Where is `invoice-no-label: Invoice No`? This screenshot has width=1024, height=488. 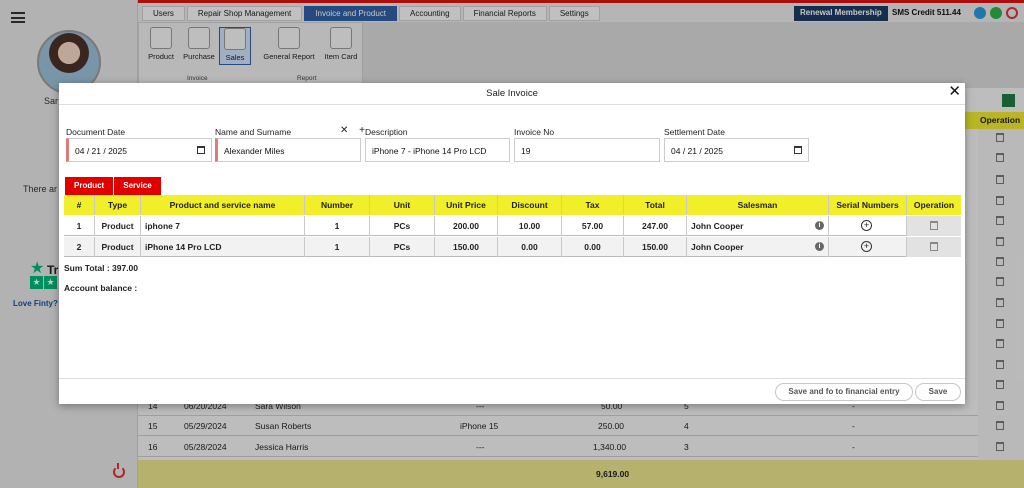 invoice-no-label: Invoice No is located at coordinates (534, 132).